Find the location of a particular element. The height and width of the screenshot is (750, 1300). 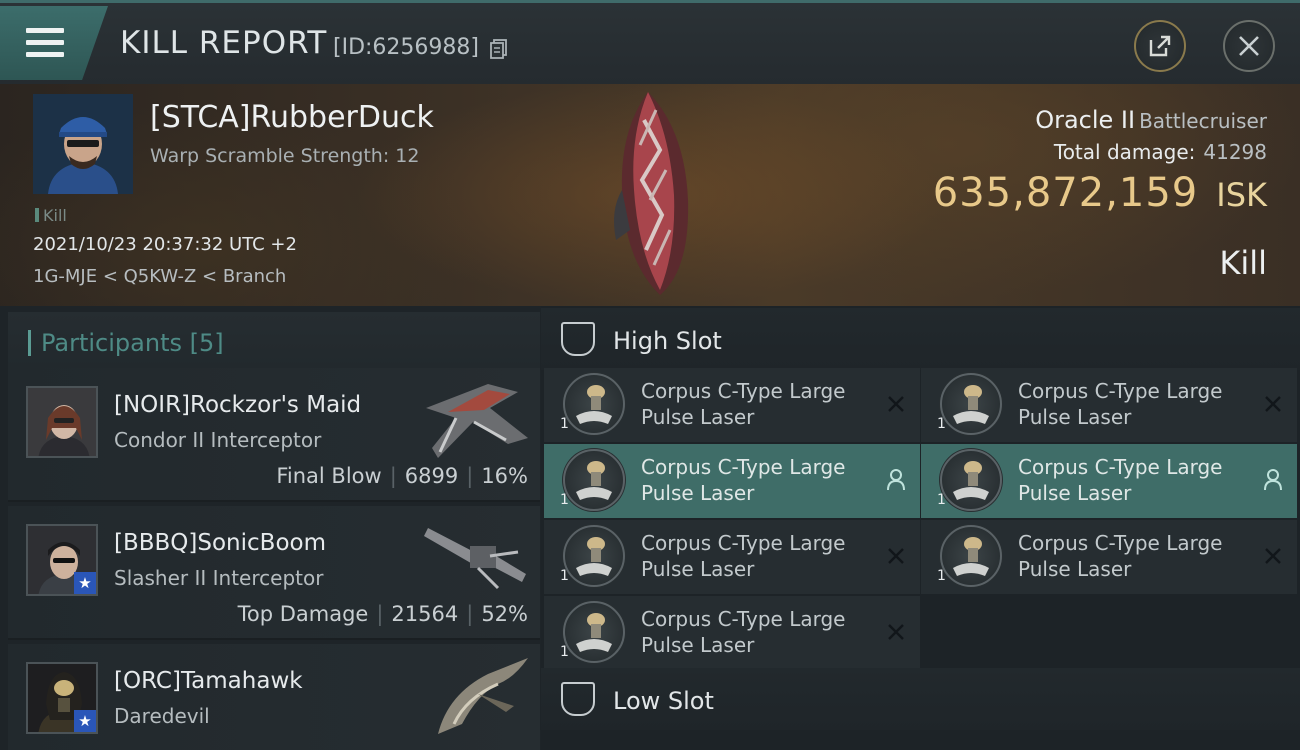

kill-location: 1G-MJE < Q5KW-Z < Branch is located at coordinates (159, 276).